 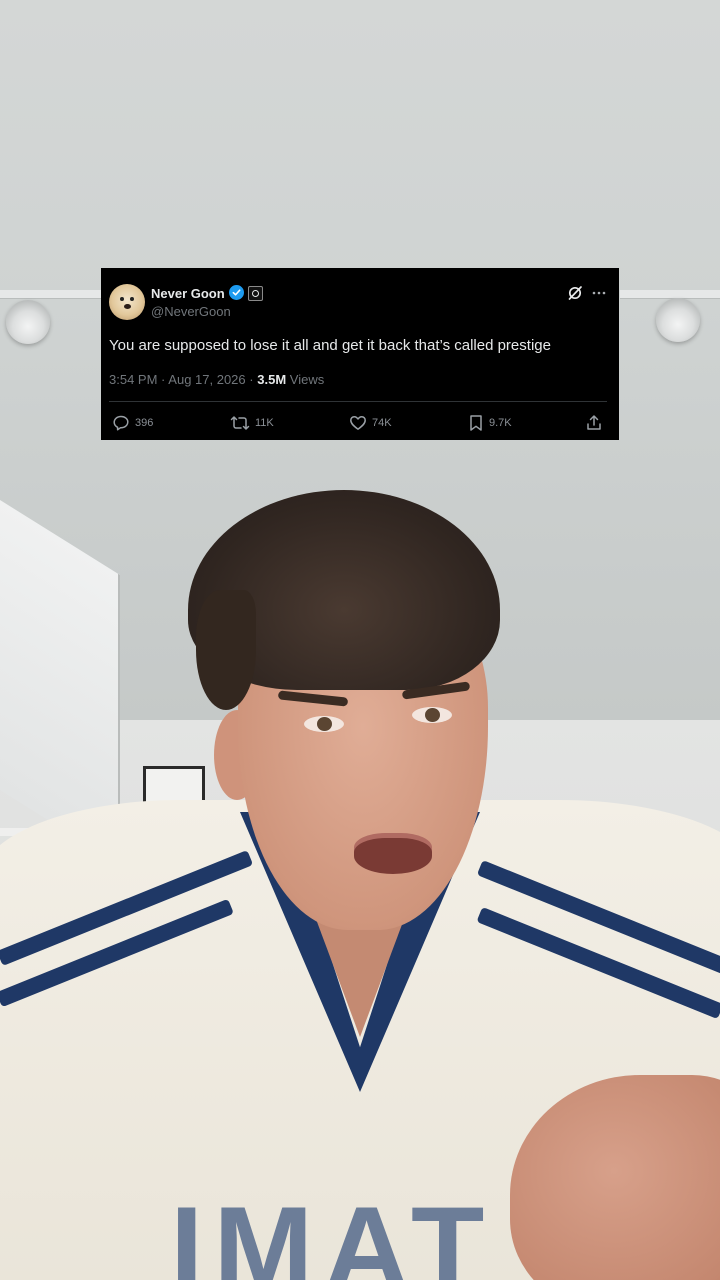 What do you see at coordinates (191, 311) in the screenshot?
I see `author-handle: @NeverGoon` at bounding box center [191, 311].